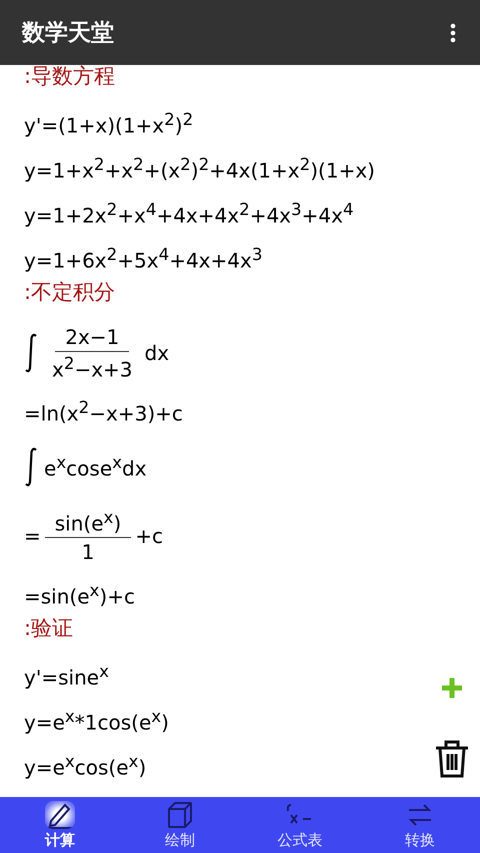  Describe the element at coordinates (452, 759) in the screenshot. I see `trash-icon` at that location.